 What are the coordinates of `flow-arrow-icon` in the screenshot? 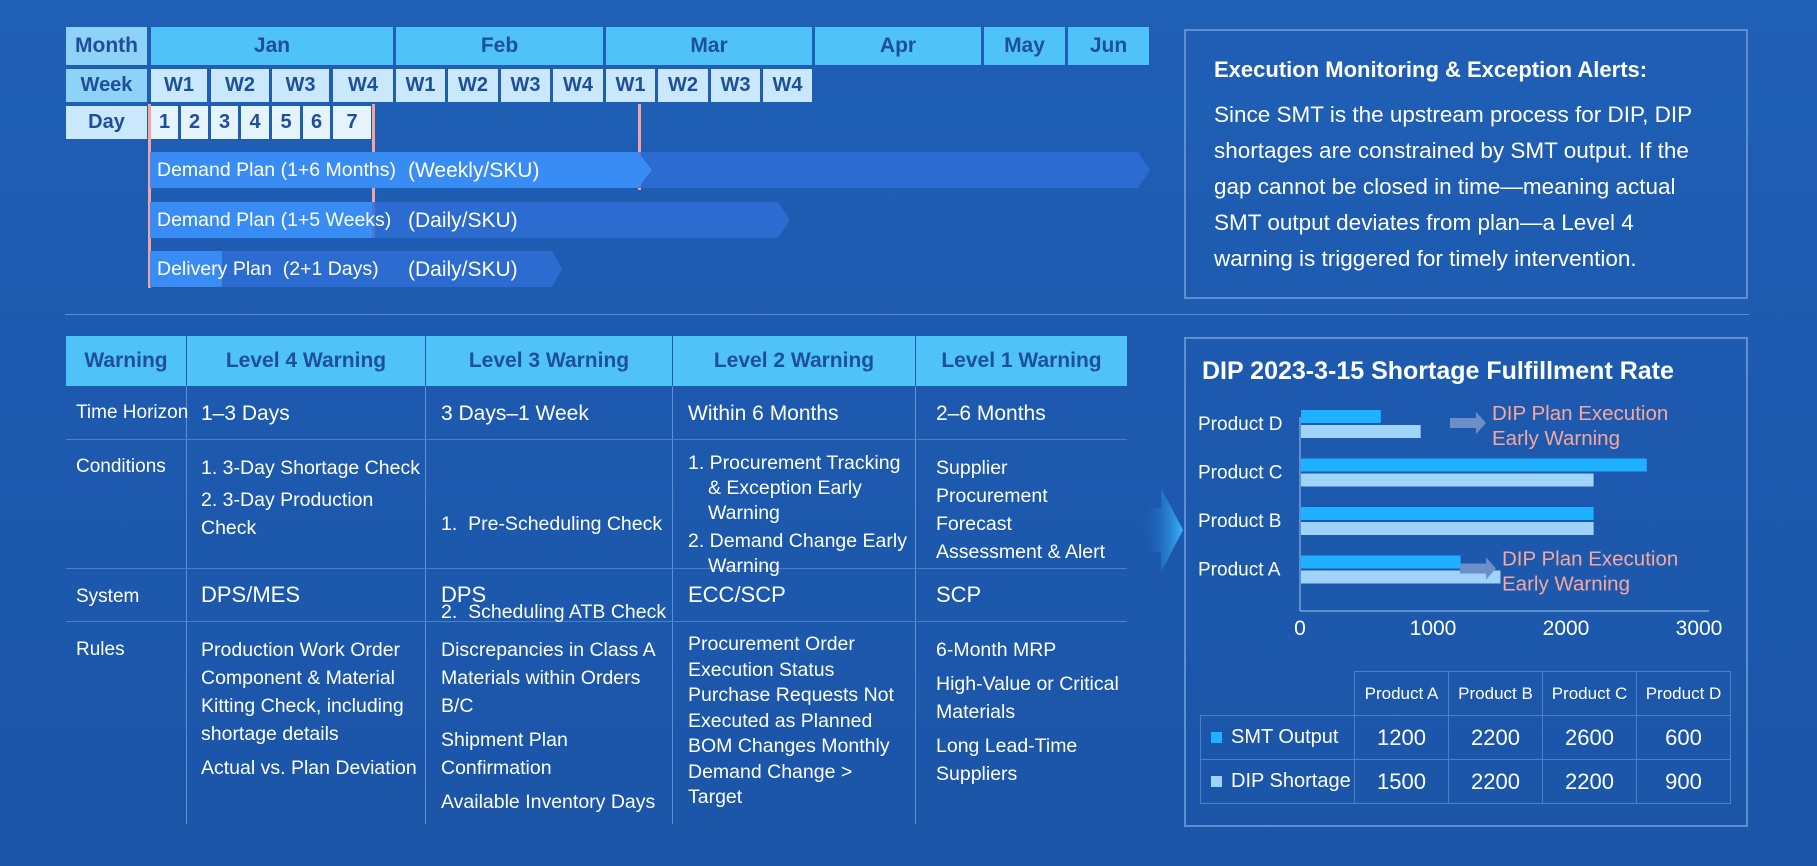 It's located at (1163, 530).